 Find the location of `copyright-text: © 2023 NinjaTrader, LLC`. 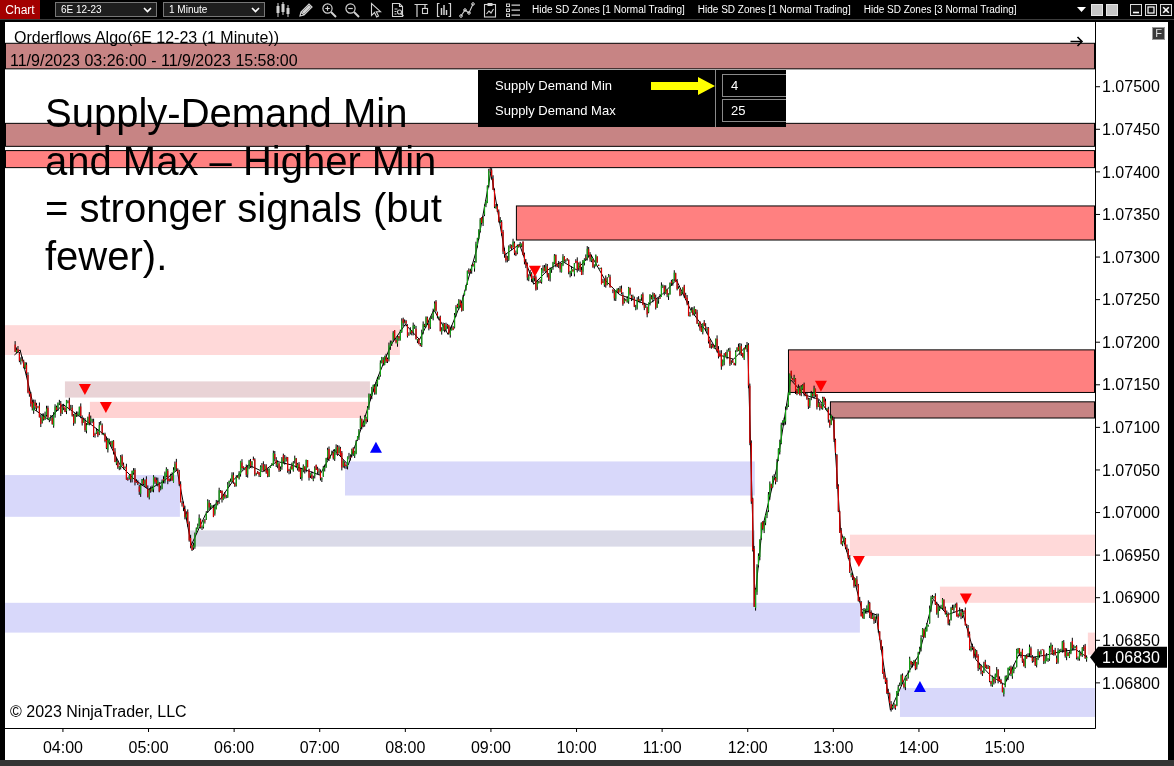

copyright-text: © 2023 NinjaTrader, LLC is located at coordinates (98, 712).